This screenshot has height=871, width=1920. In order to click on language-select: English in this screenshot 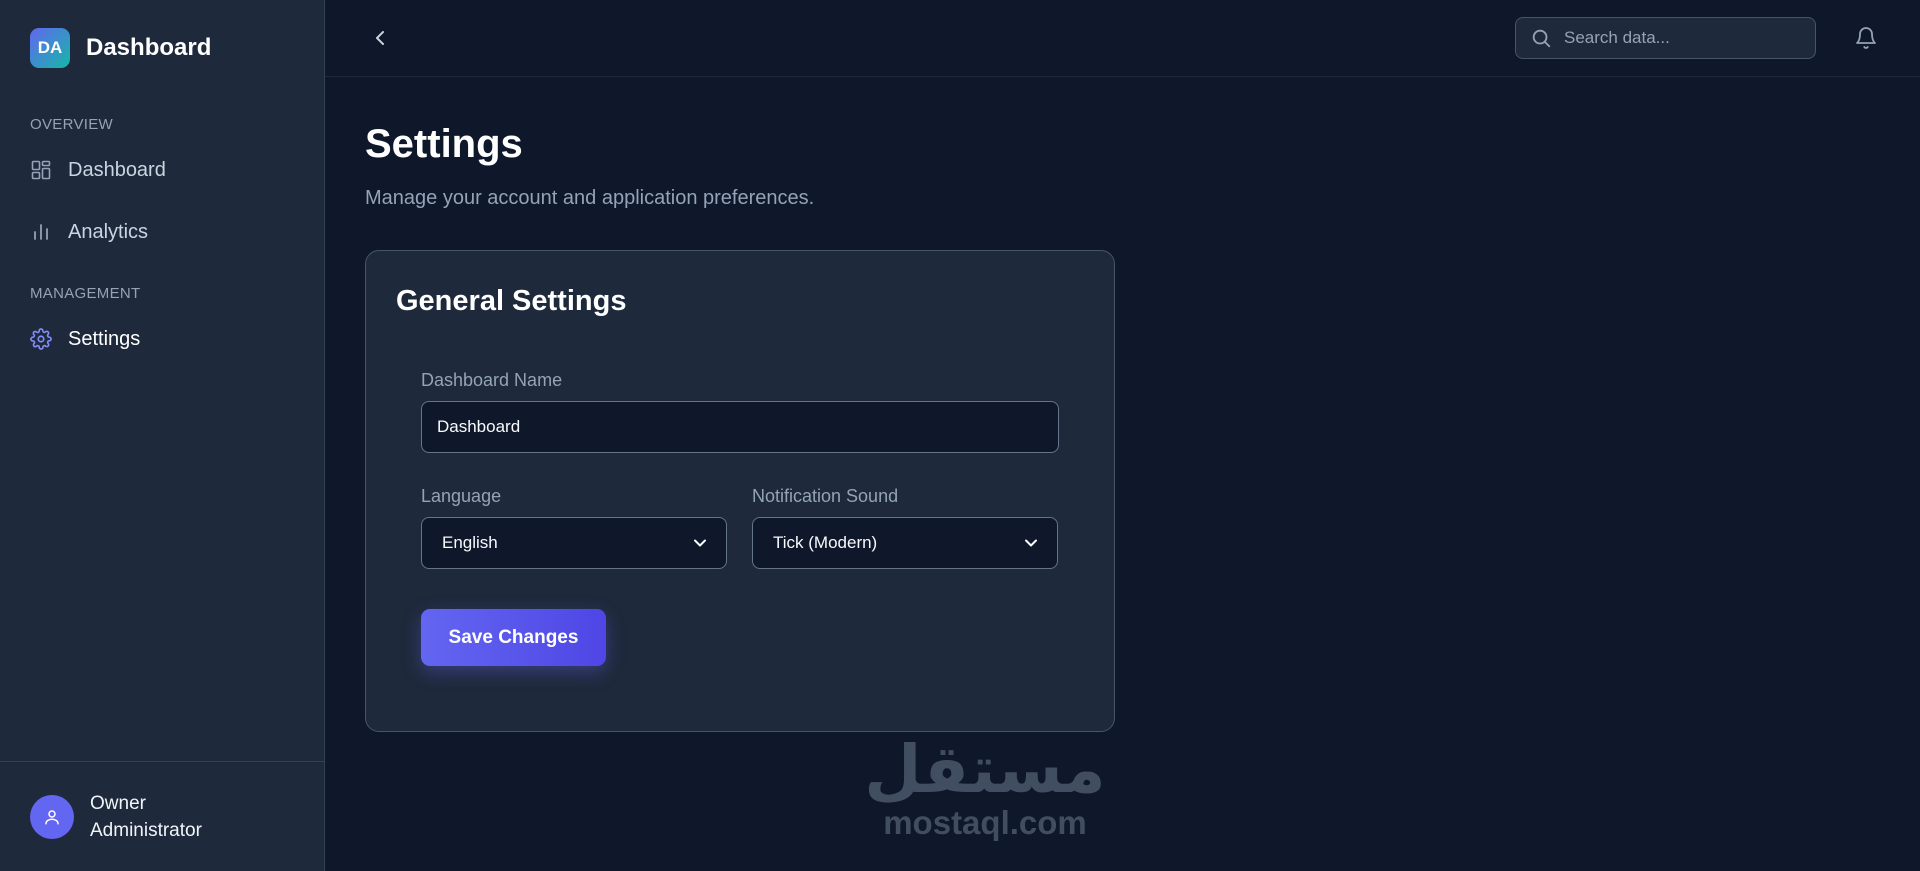, I will do `click(574, 543)`.